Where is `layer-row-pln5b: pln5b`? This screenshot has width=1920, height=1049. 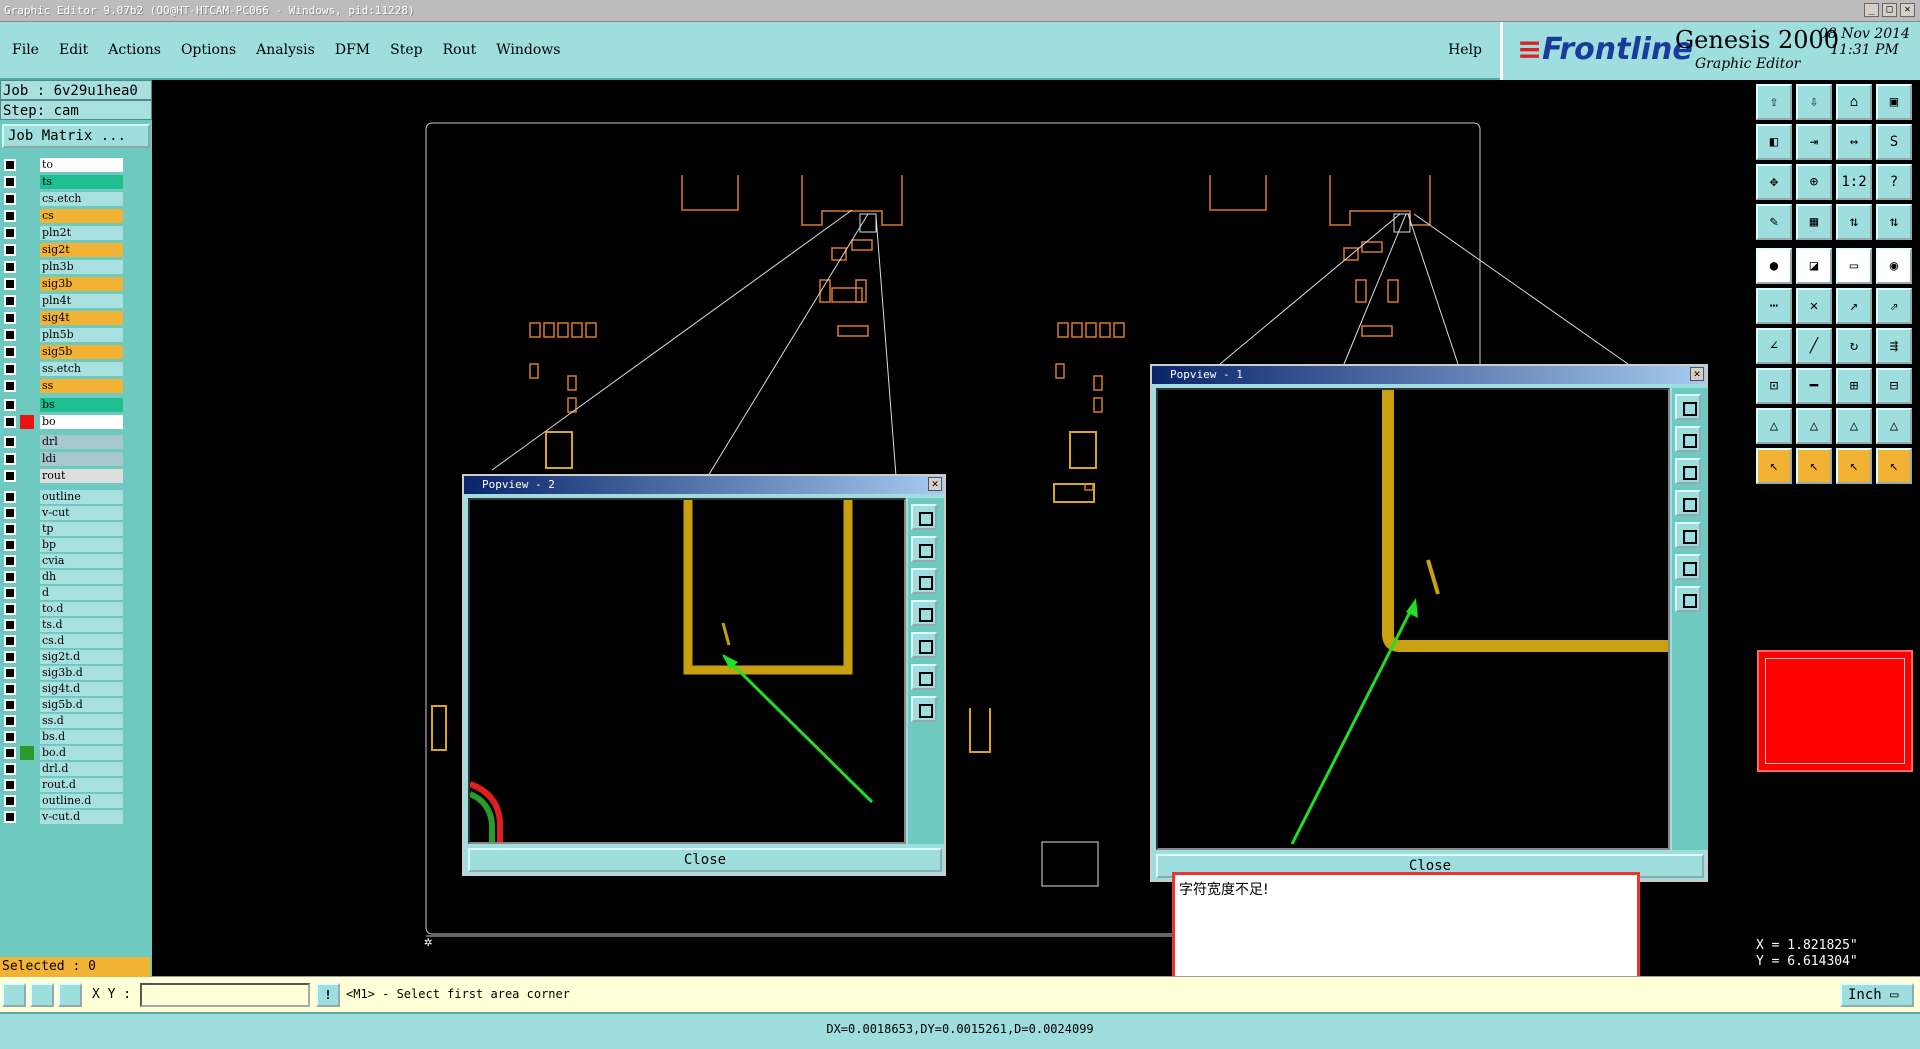 layer-row-pln5b: pln5b is located at coordinates (63, 335).